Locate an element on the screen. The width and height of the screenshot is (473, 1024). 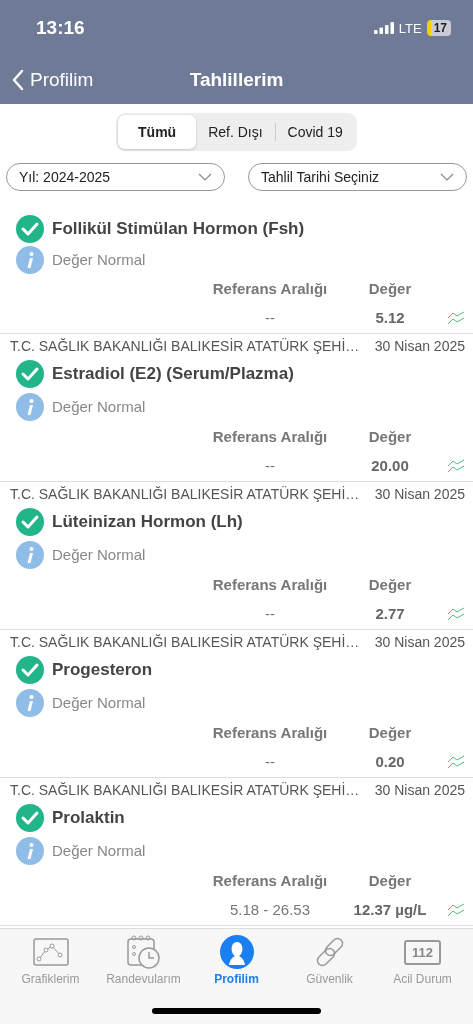
back-button: Profilim is located at coordinates (53, 80).